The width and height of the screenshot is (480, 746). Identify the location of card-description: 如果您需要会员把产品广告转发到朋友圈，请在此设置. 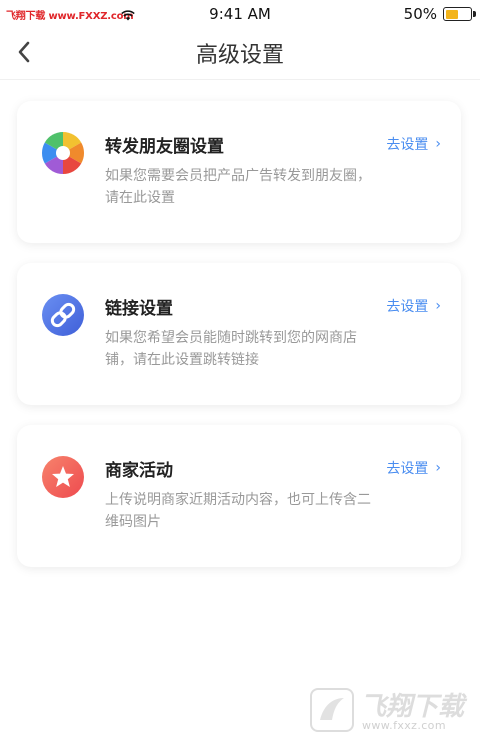
(238, 187).